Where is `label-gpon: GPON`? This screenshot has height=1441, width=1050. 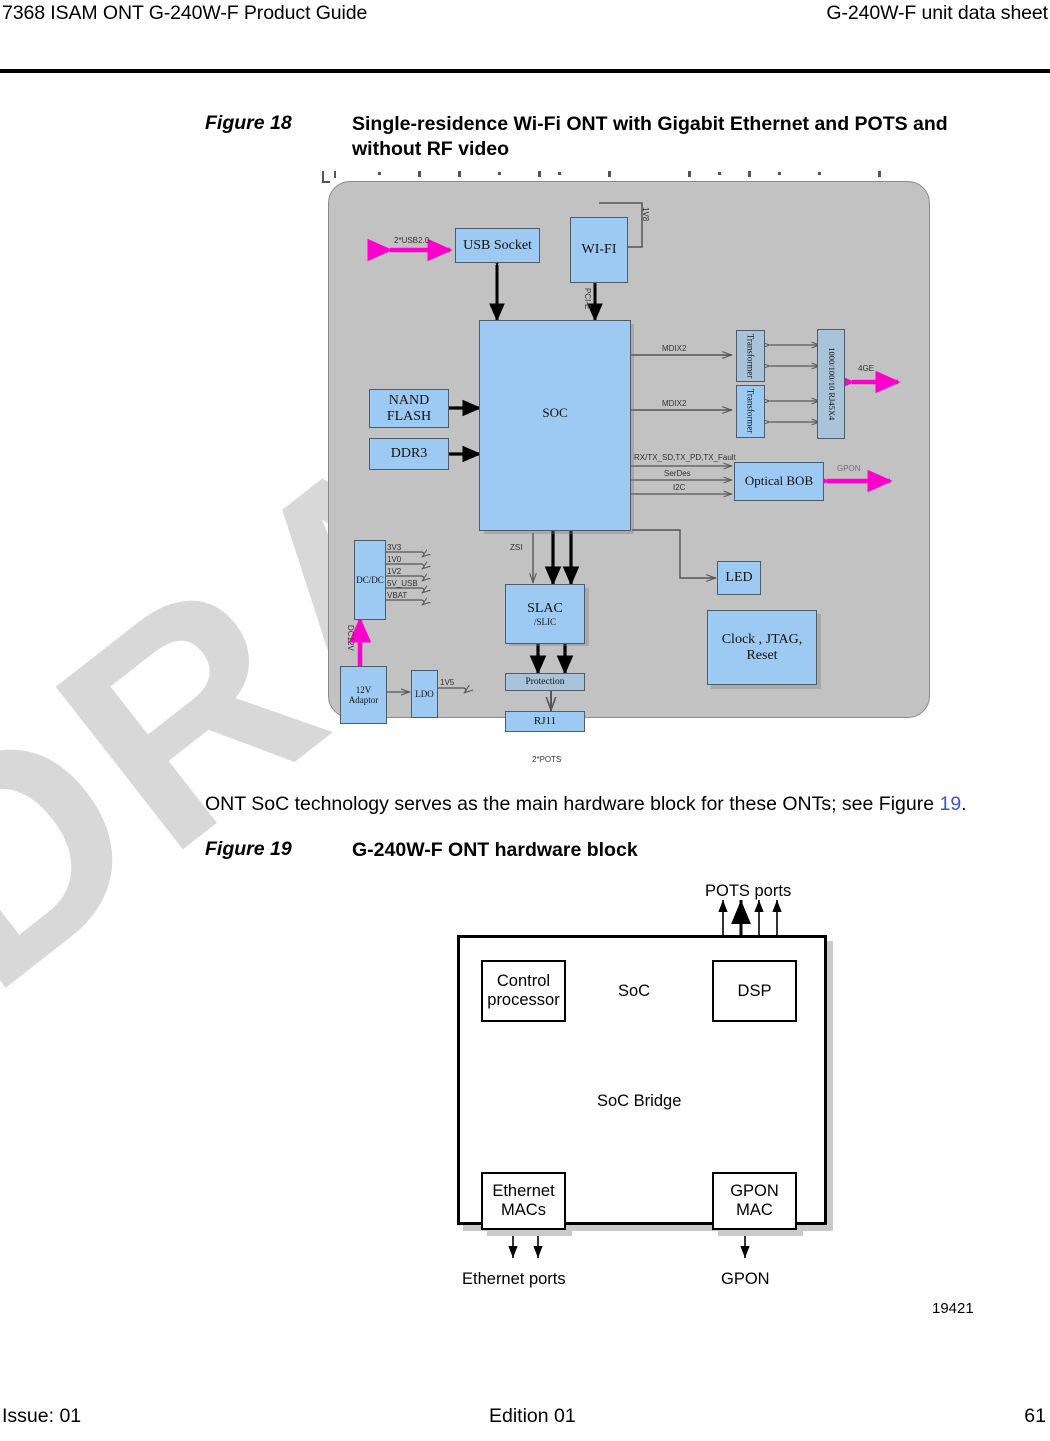 label-gpon: GPON is located at coordinates (849, 468).